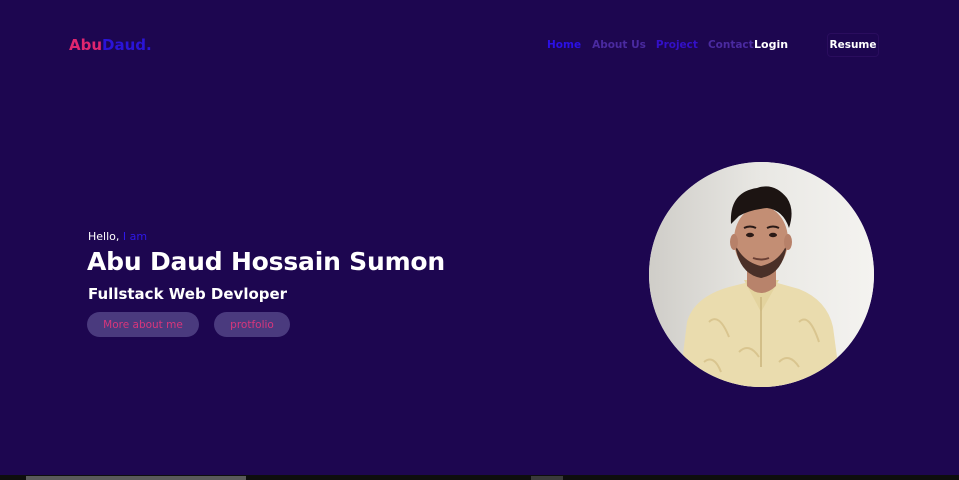 The width and height of the screenshot is (959, 480). What do you see at coordinates (853, 45) in the screenshot?
I see `resume-button: Resume` at bounding box center [853, 45].